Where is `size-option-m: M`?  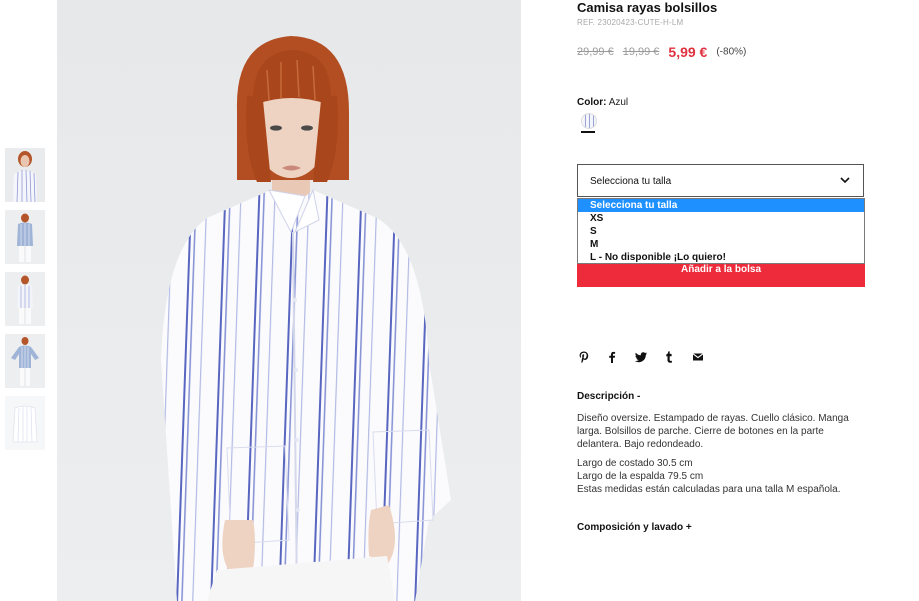 size-option-m: M is located at coordinates (721, 244).